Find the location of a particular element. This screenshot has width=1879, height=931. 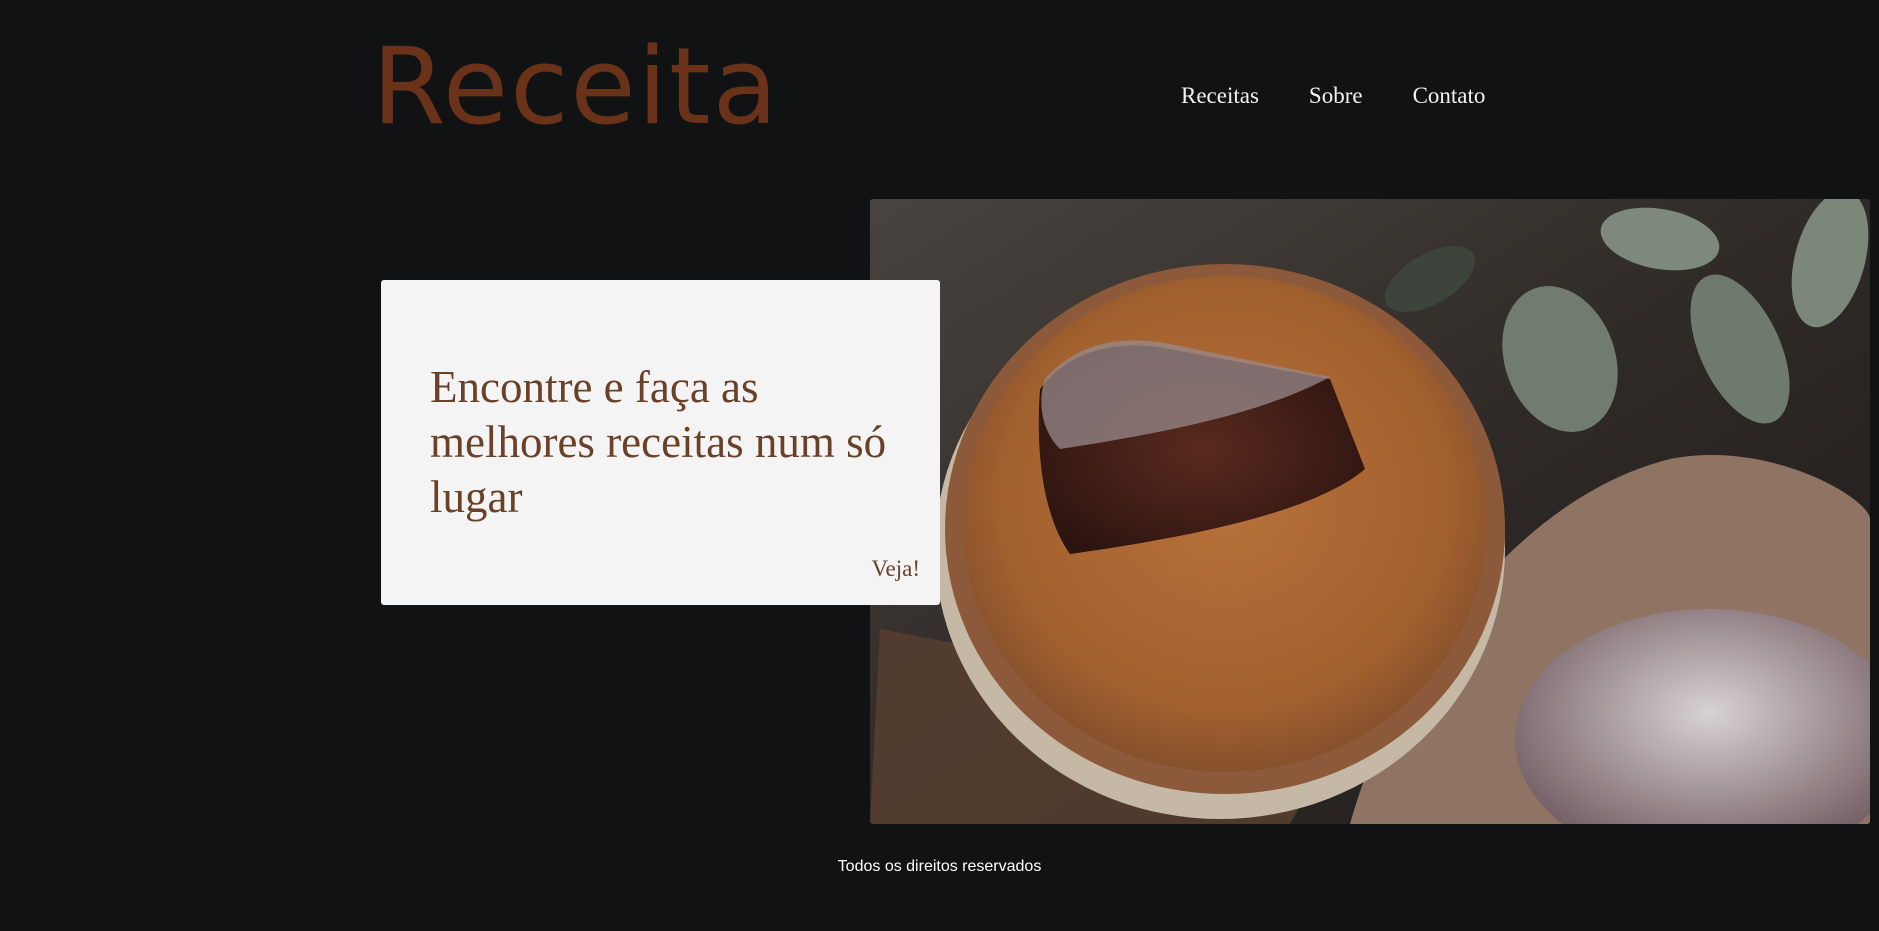

site-logo: Receita is located at coordinates (576, 87).